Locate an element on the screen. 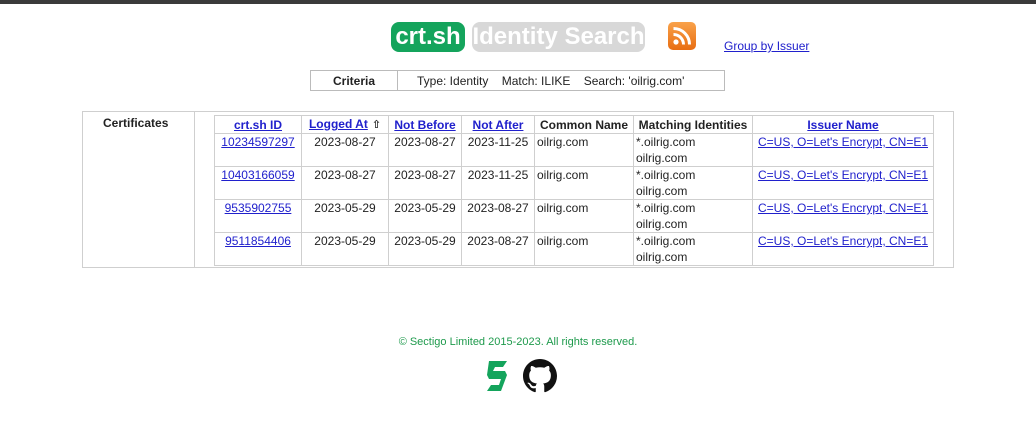  cert-id-link: 9535902755 is located at coordinates (258, 208).